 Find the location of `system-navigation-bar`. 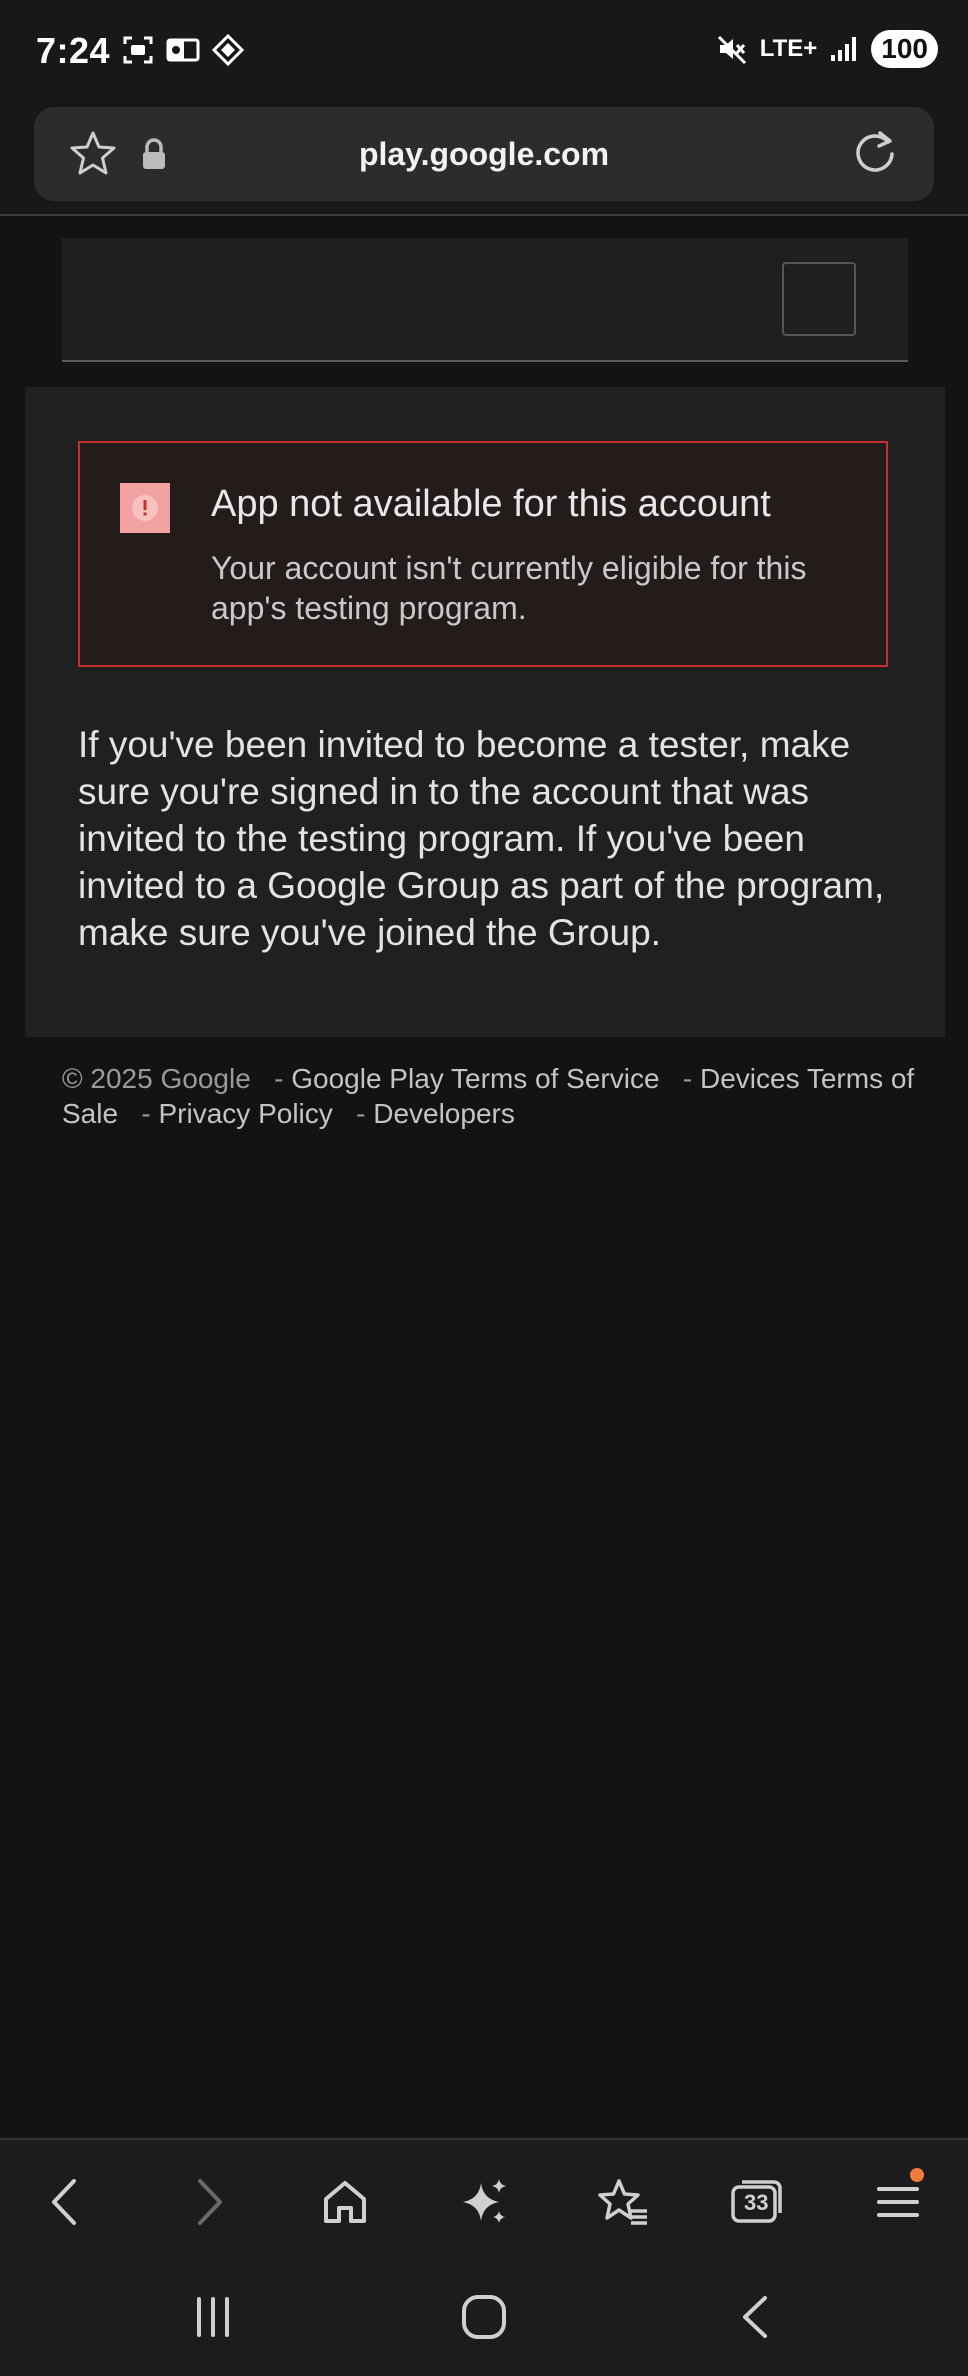

system-navigation-bar is located at coordinates (484, 2318).